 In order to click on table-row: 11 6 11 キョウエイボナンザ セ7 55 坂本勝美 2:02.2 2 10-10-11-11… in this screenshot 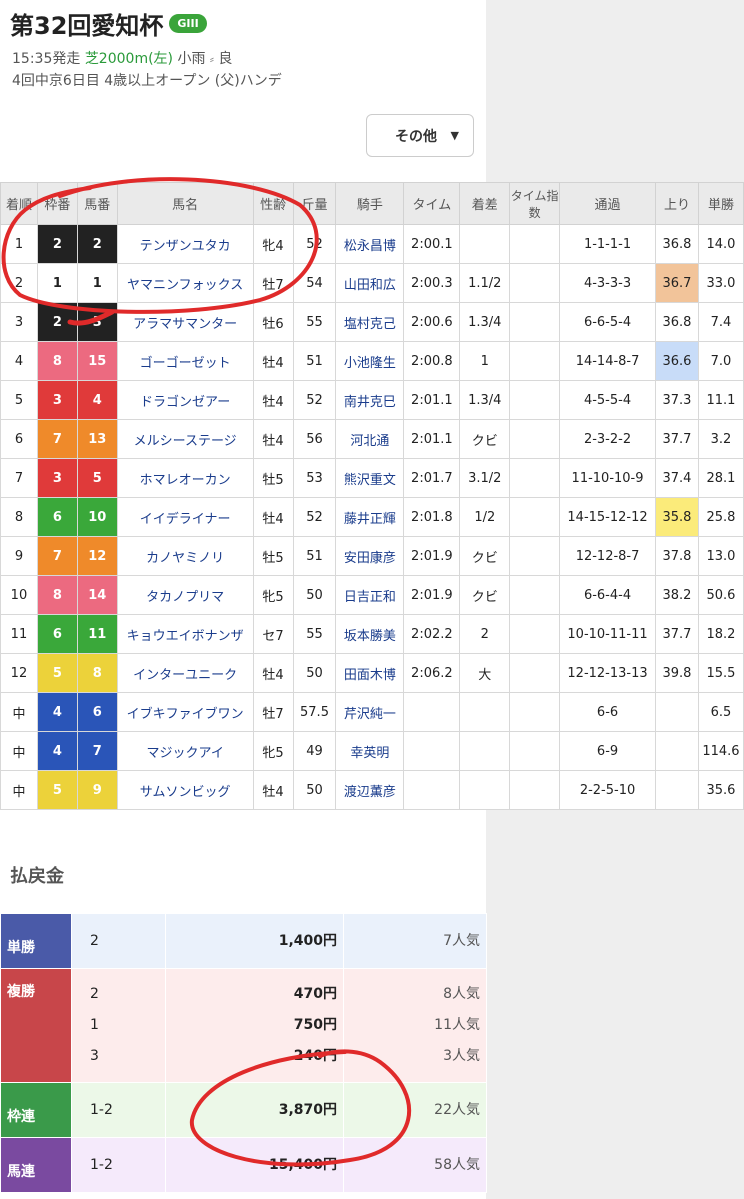, I will do `click(372, 634)`.